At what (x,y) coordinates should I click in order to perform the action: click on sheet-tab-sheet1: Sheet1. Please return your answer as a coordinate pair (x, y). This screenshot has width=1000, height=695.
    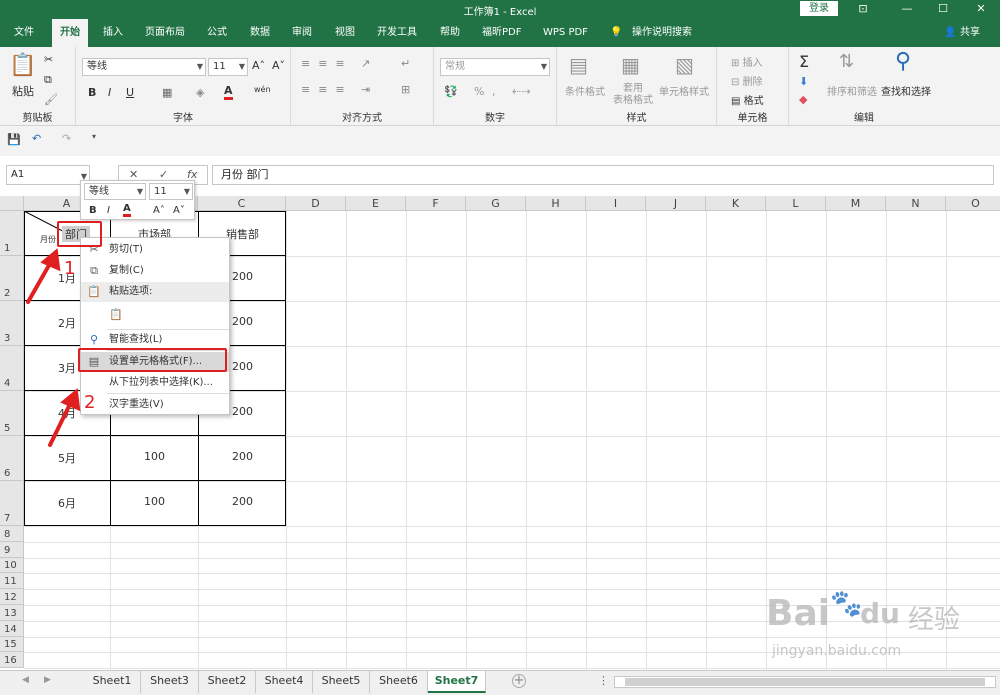
    Looking at the image, I should click on (112, 682).